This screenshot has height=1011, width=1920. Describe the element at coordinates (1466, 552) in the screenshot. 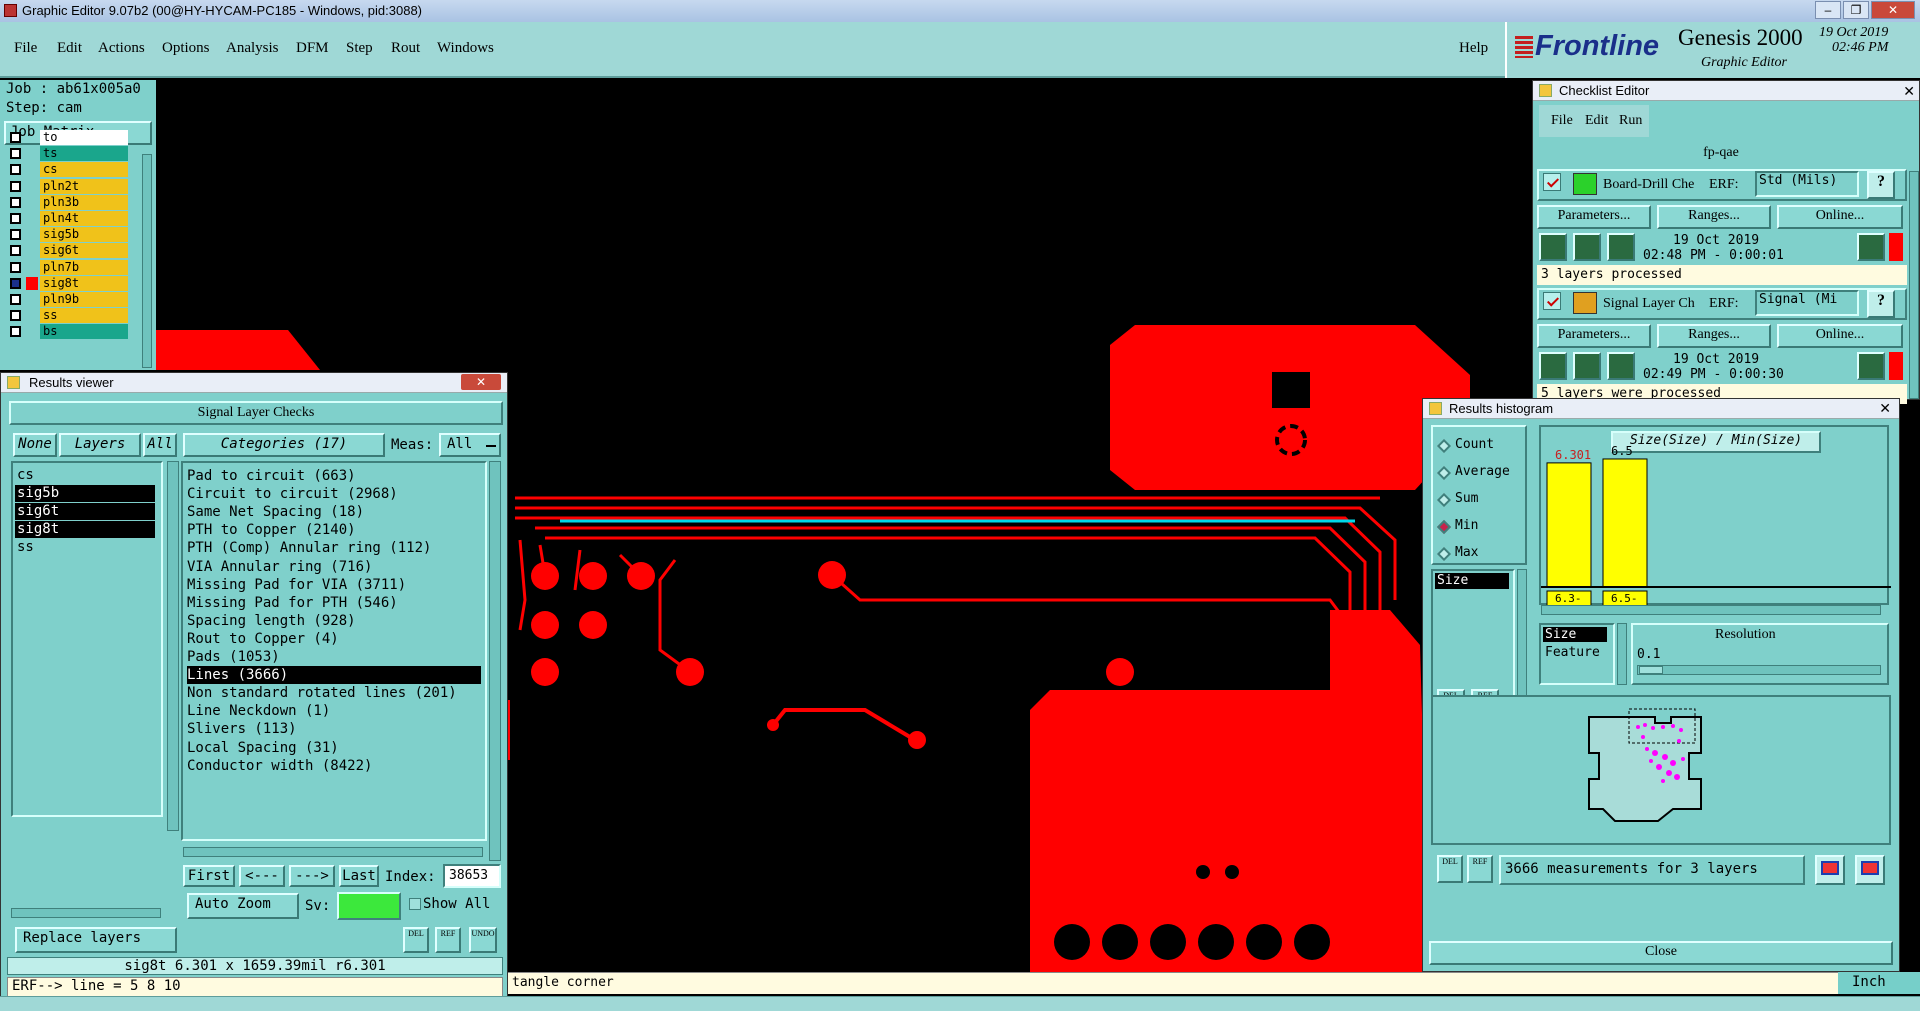

I see `stat-option-label: Max` at that location.